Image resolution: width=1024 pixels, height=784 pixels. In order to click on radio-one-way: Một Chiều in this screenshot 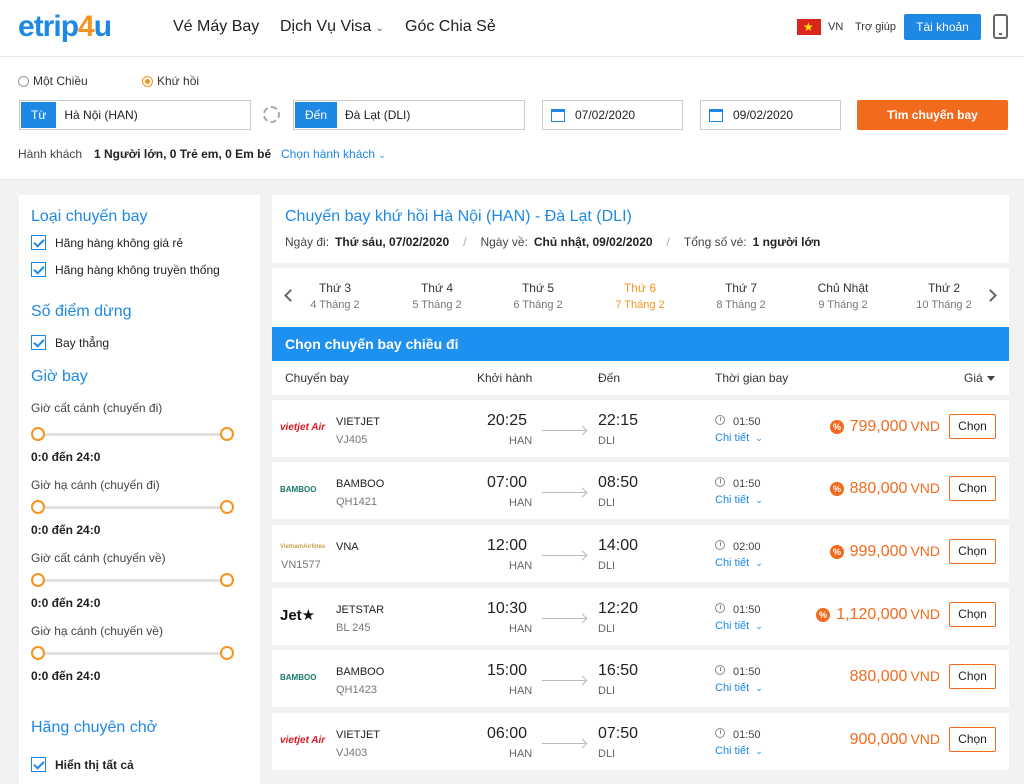, I will do `click(53, 81)`.